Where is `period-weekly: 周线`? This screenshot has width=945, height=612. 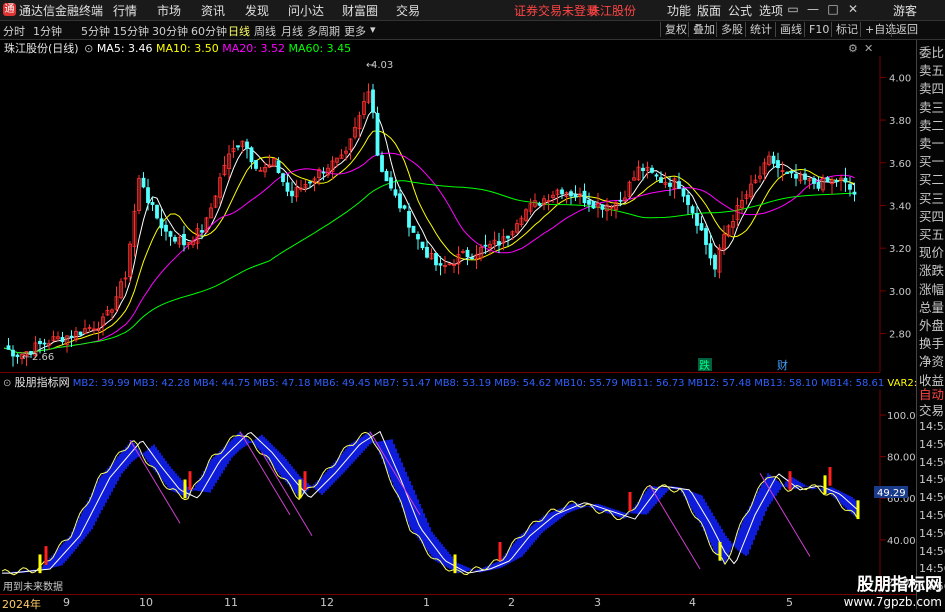
period-weekly: 周线 is located at coordinates (265, 31).